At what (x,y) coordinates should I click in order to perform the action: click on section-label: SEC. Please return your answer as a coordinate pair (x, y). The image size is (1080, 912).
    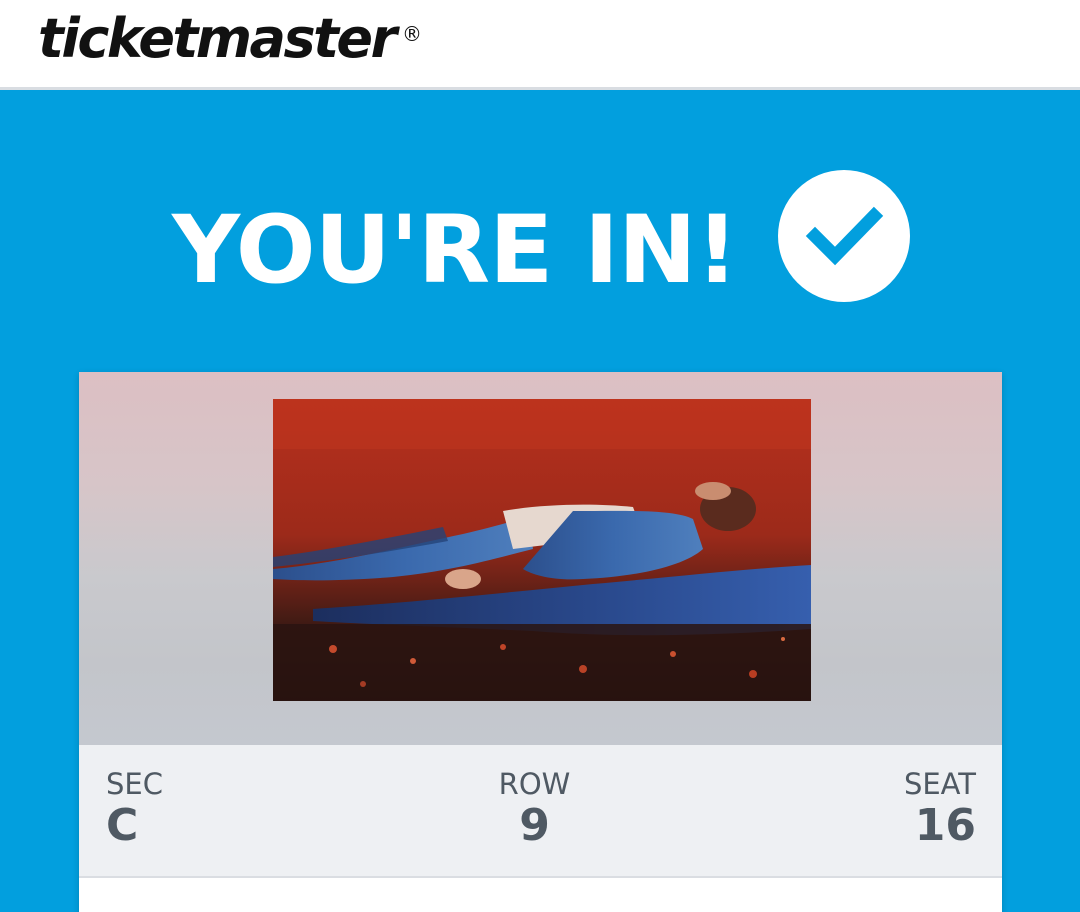
    Looking at the image, I should click on (134, 784).